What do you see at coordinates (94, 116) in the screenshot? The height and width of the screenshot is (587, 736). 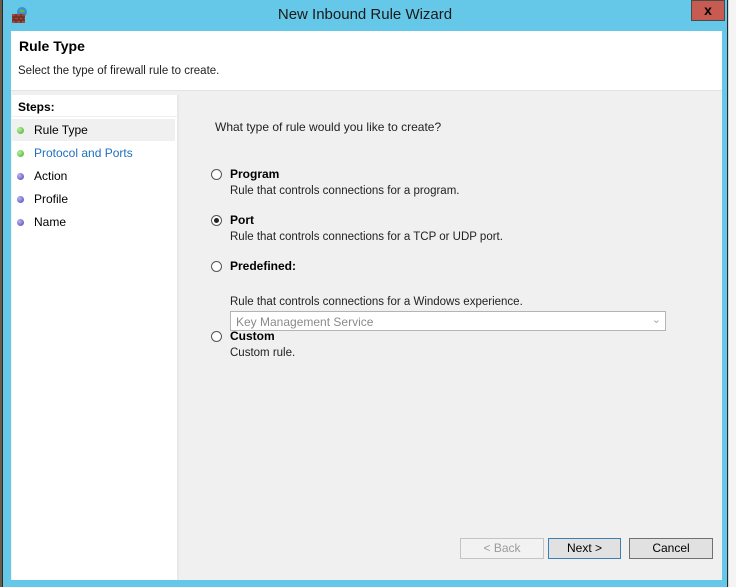 I see `steps-divider` at bounding box center [94, 116].